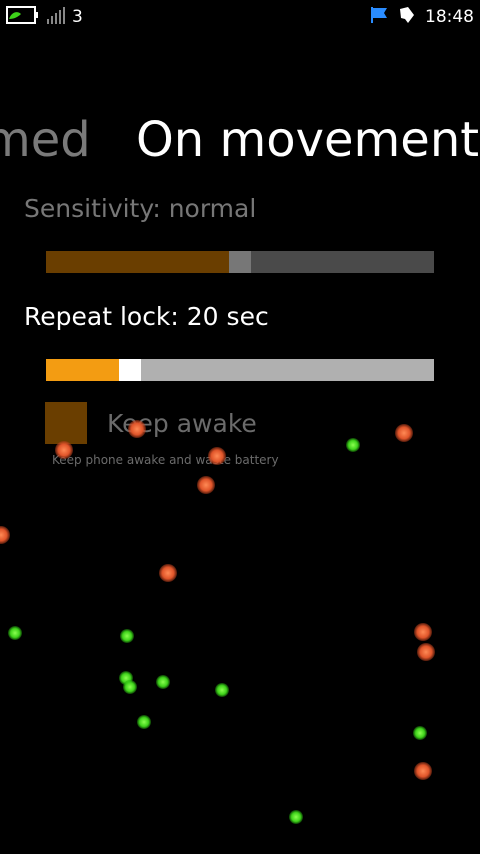 This screenshot has width=480, height=854. What do you see at coordinates (44, 17) in the screenshot?
I see `status-bar-left: 3` at bounding box center [44, 17].